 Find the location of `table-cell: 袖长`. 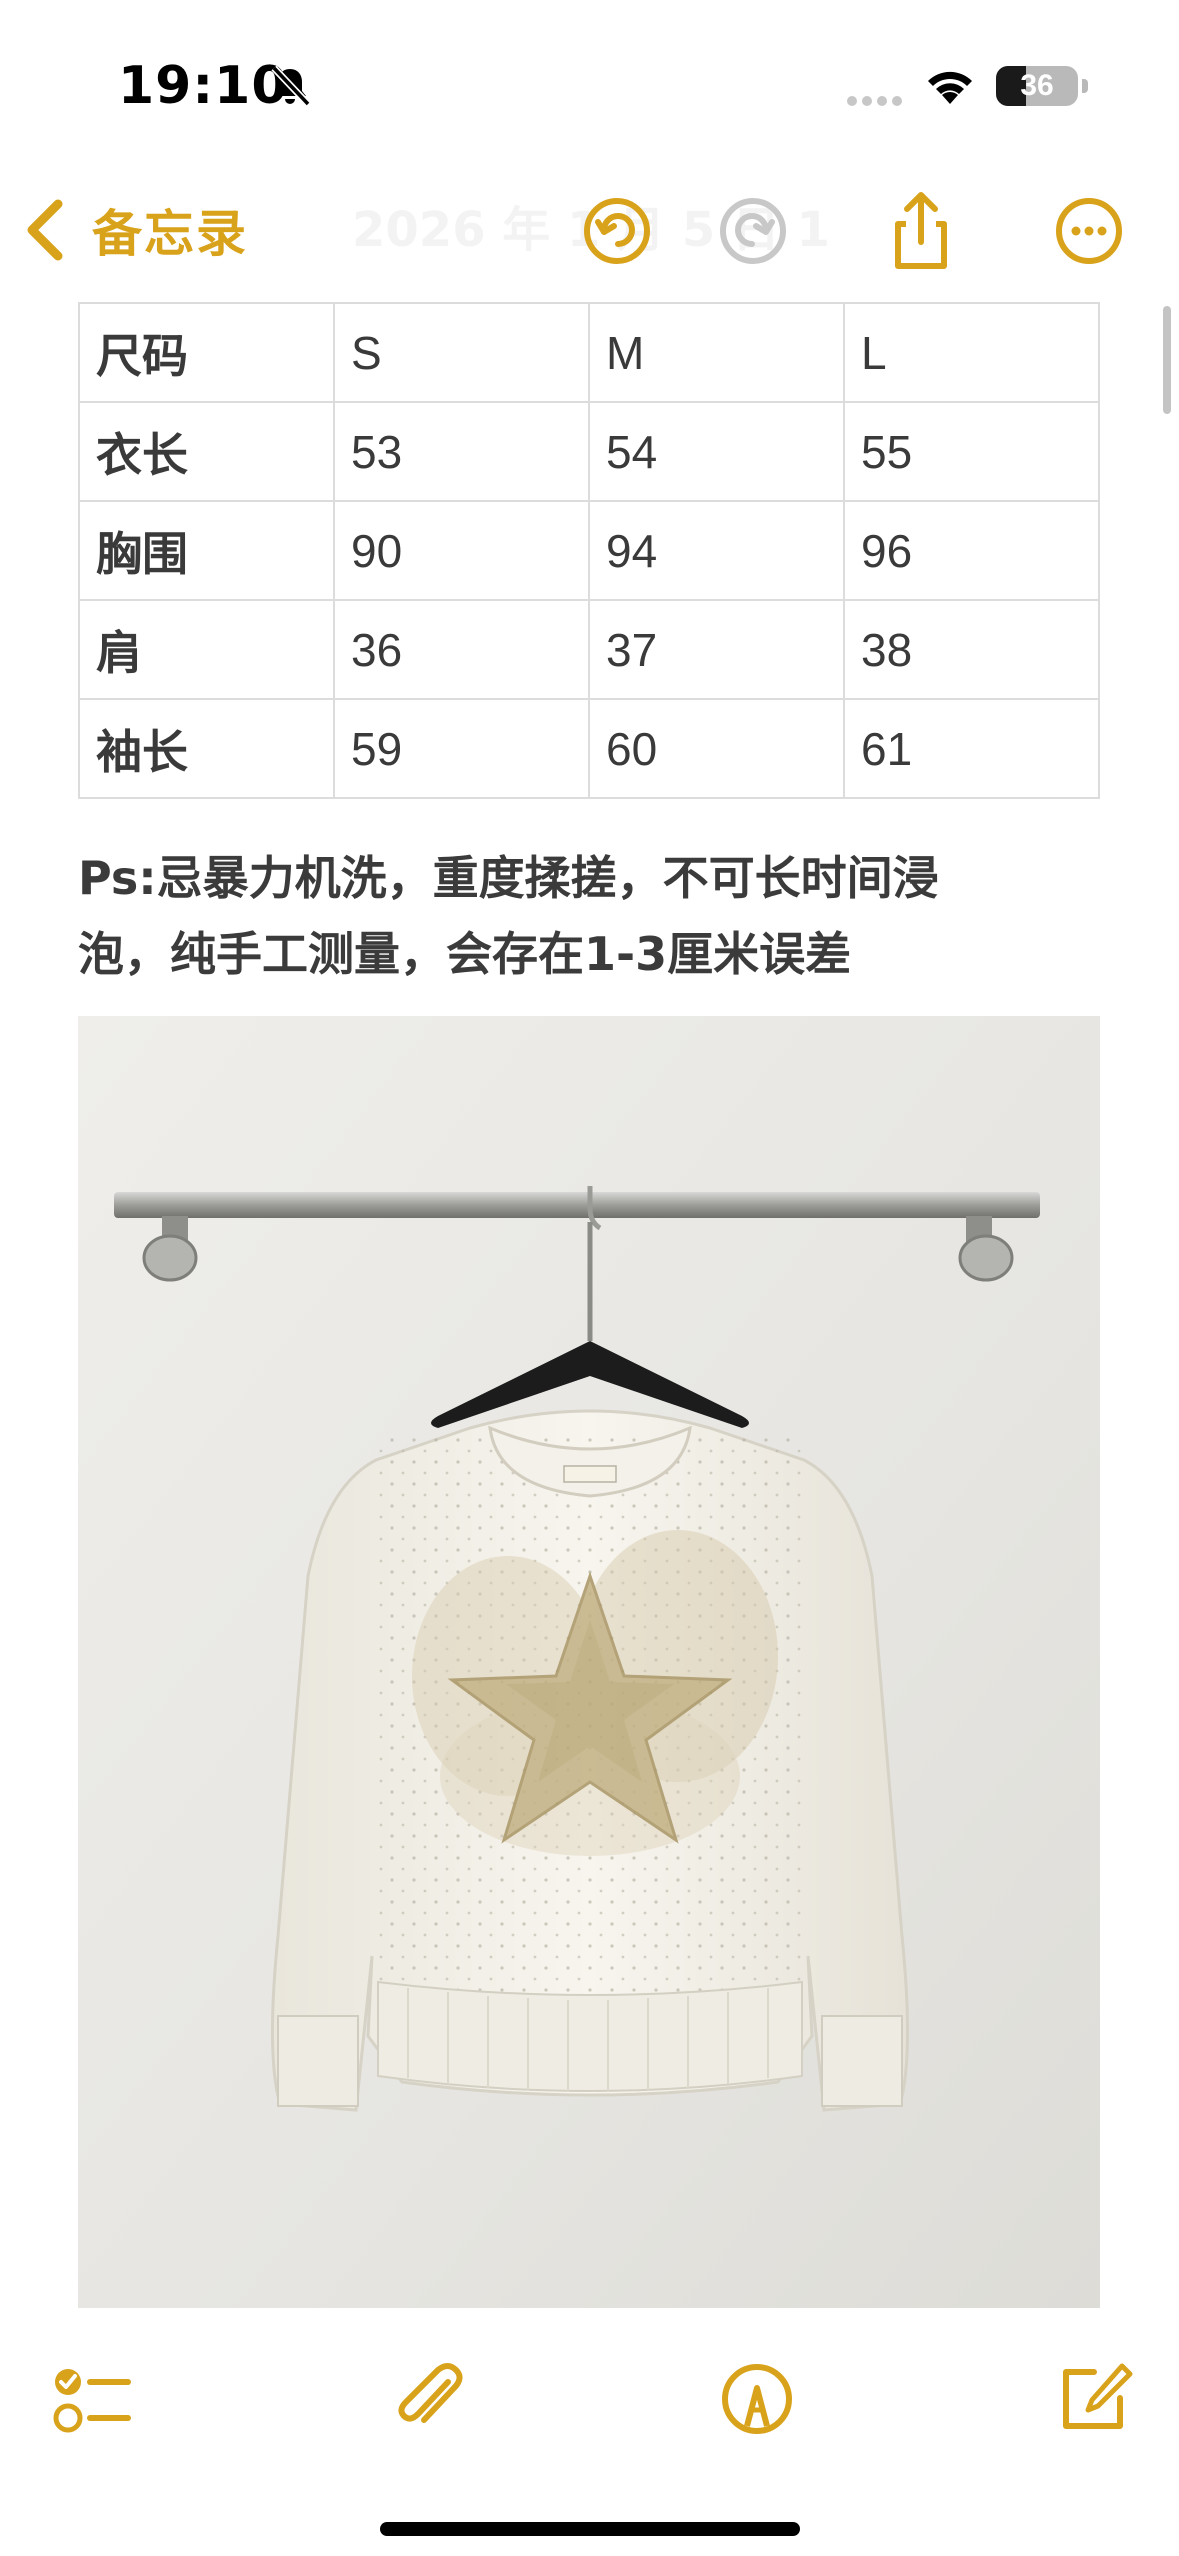

table-cell: 袖长 is located at coordinates (206, 748).